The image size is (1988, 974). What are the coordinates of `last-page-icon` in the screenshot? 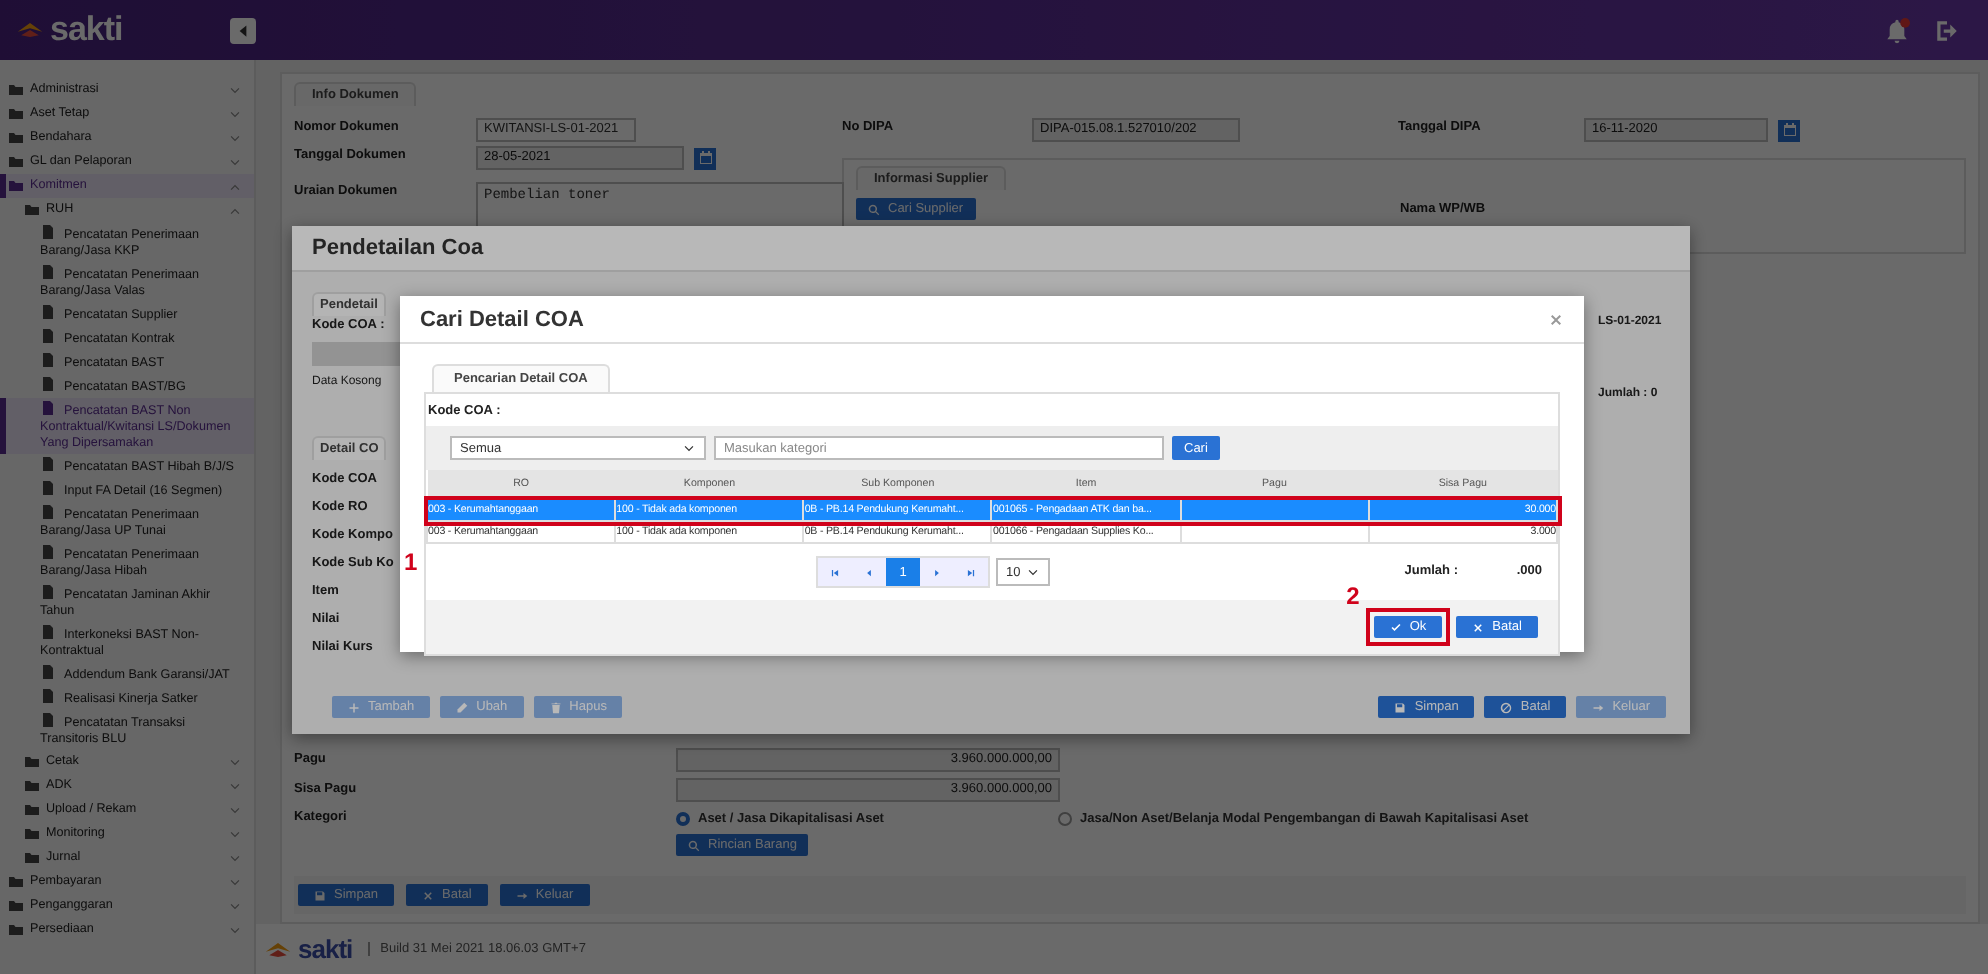 It's located at (971, 572).